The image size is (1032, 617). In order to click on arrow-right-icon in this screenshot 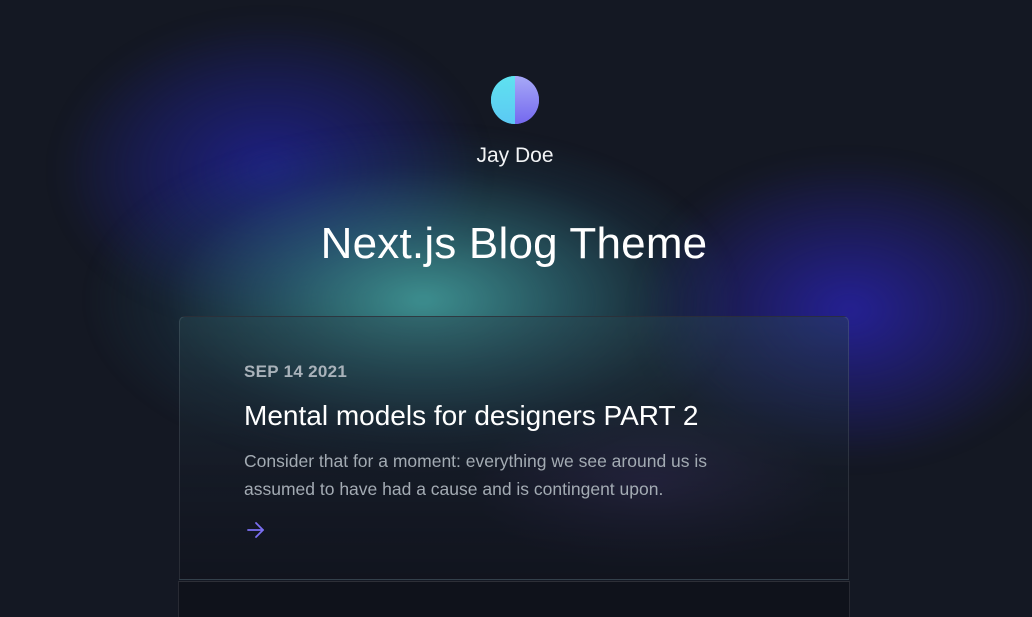, I will do `click(255, 530)`.